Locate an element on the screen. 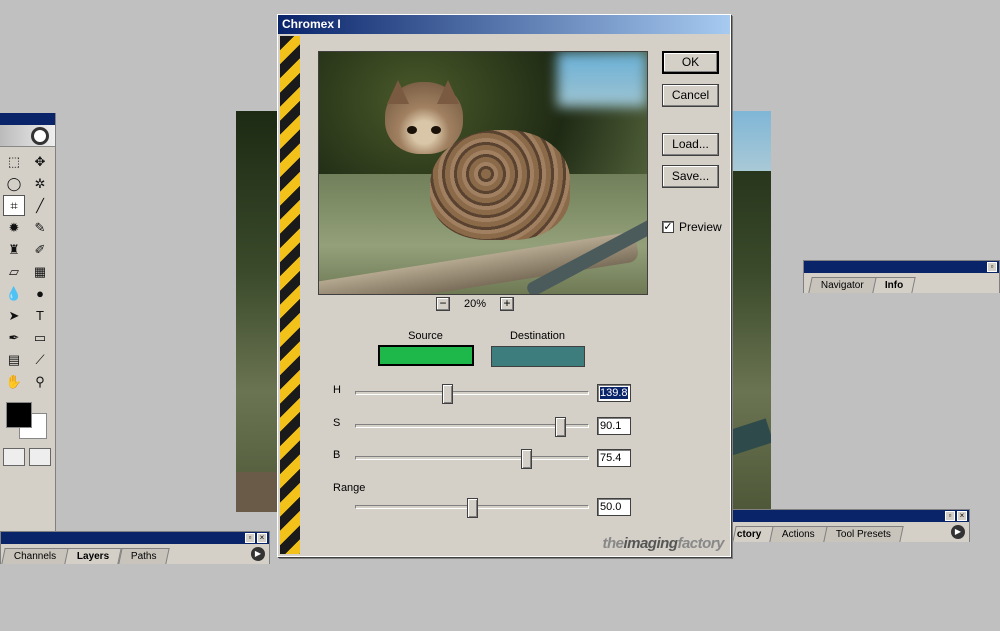  h-slider-thumb is located at coordinates (447, 394).